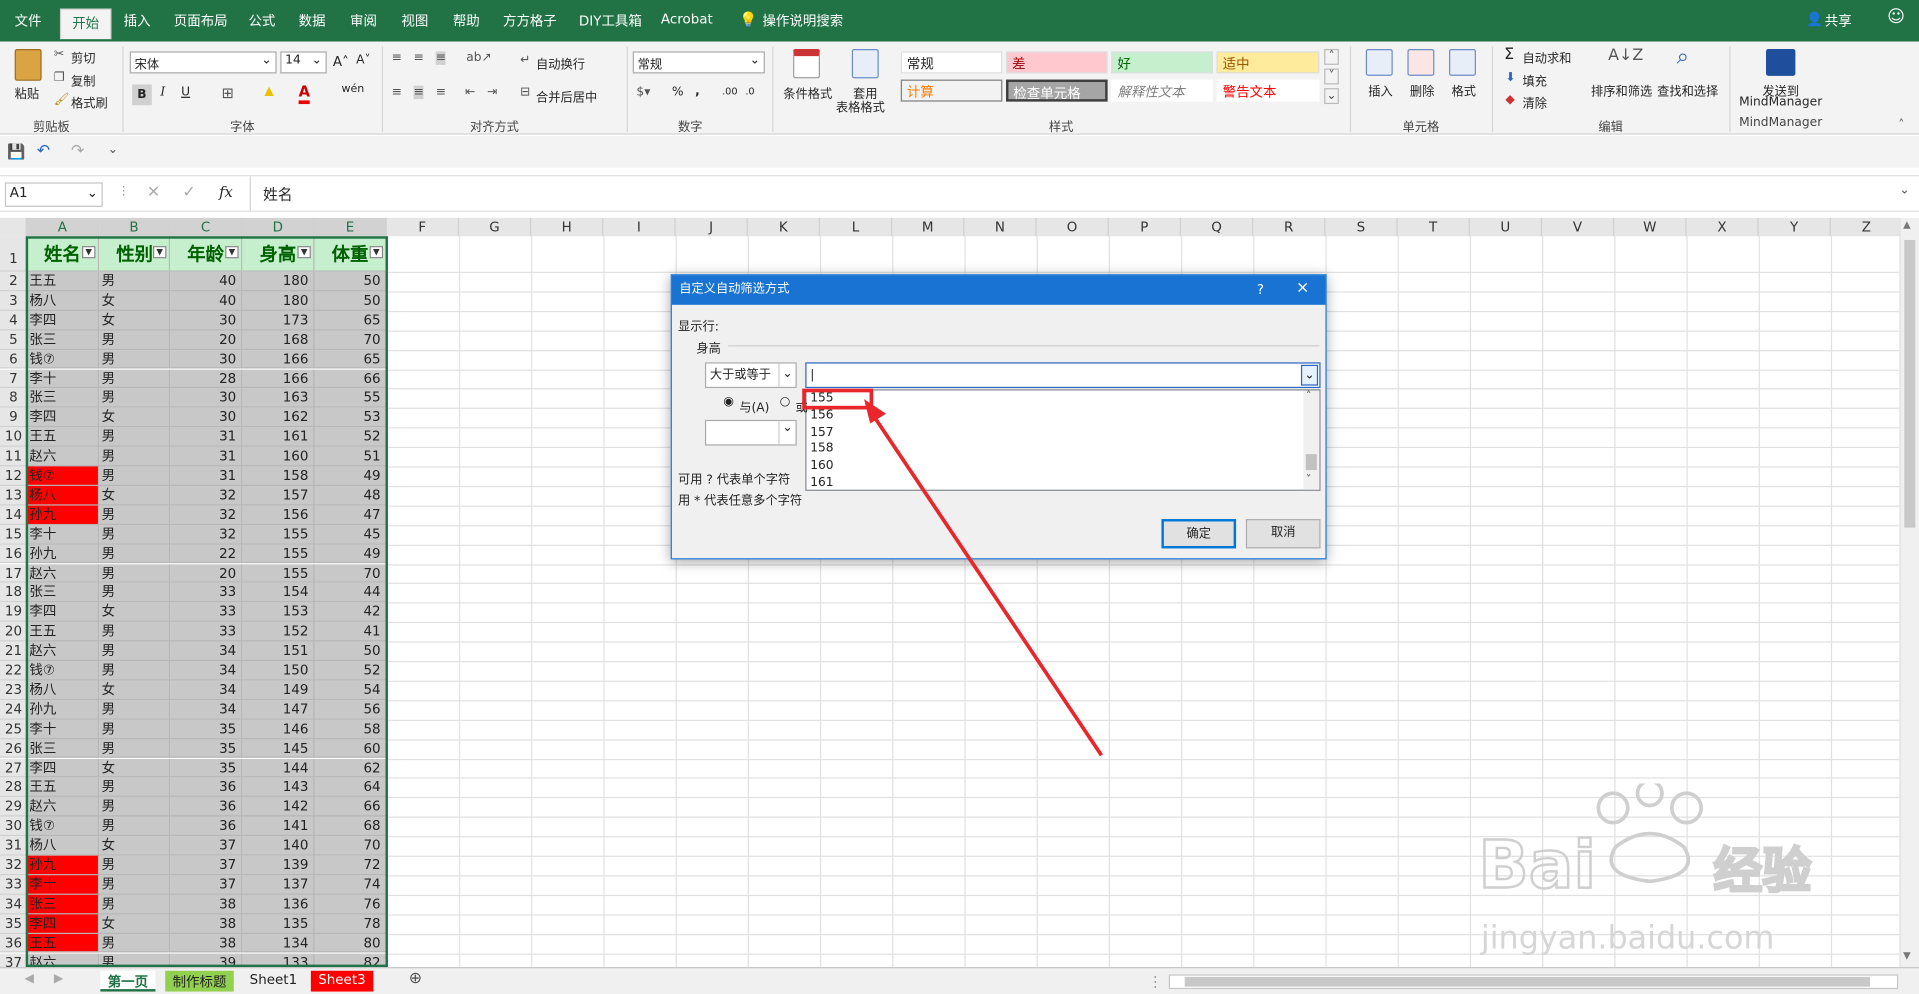 The height and width of the screenshot is (994, 1919). What do you see at coordinates (350, 748) in the screenshot?
I see `table-cell: 60` at bounding box center [350, 748].